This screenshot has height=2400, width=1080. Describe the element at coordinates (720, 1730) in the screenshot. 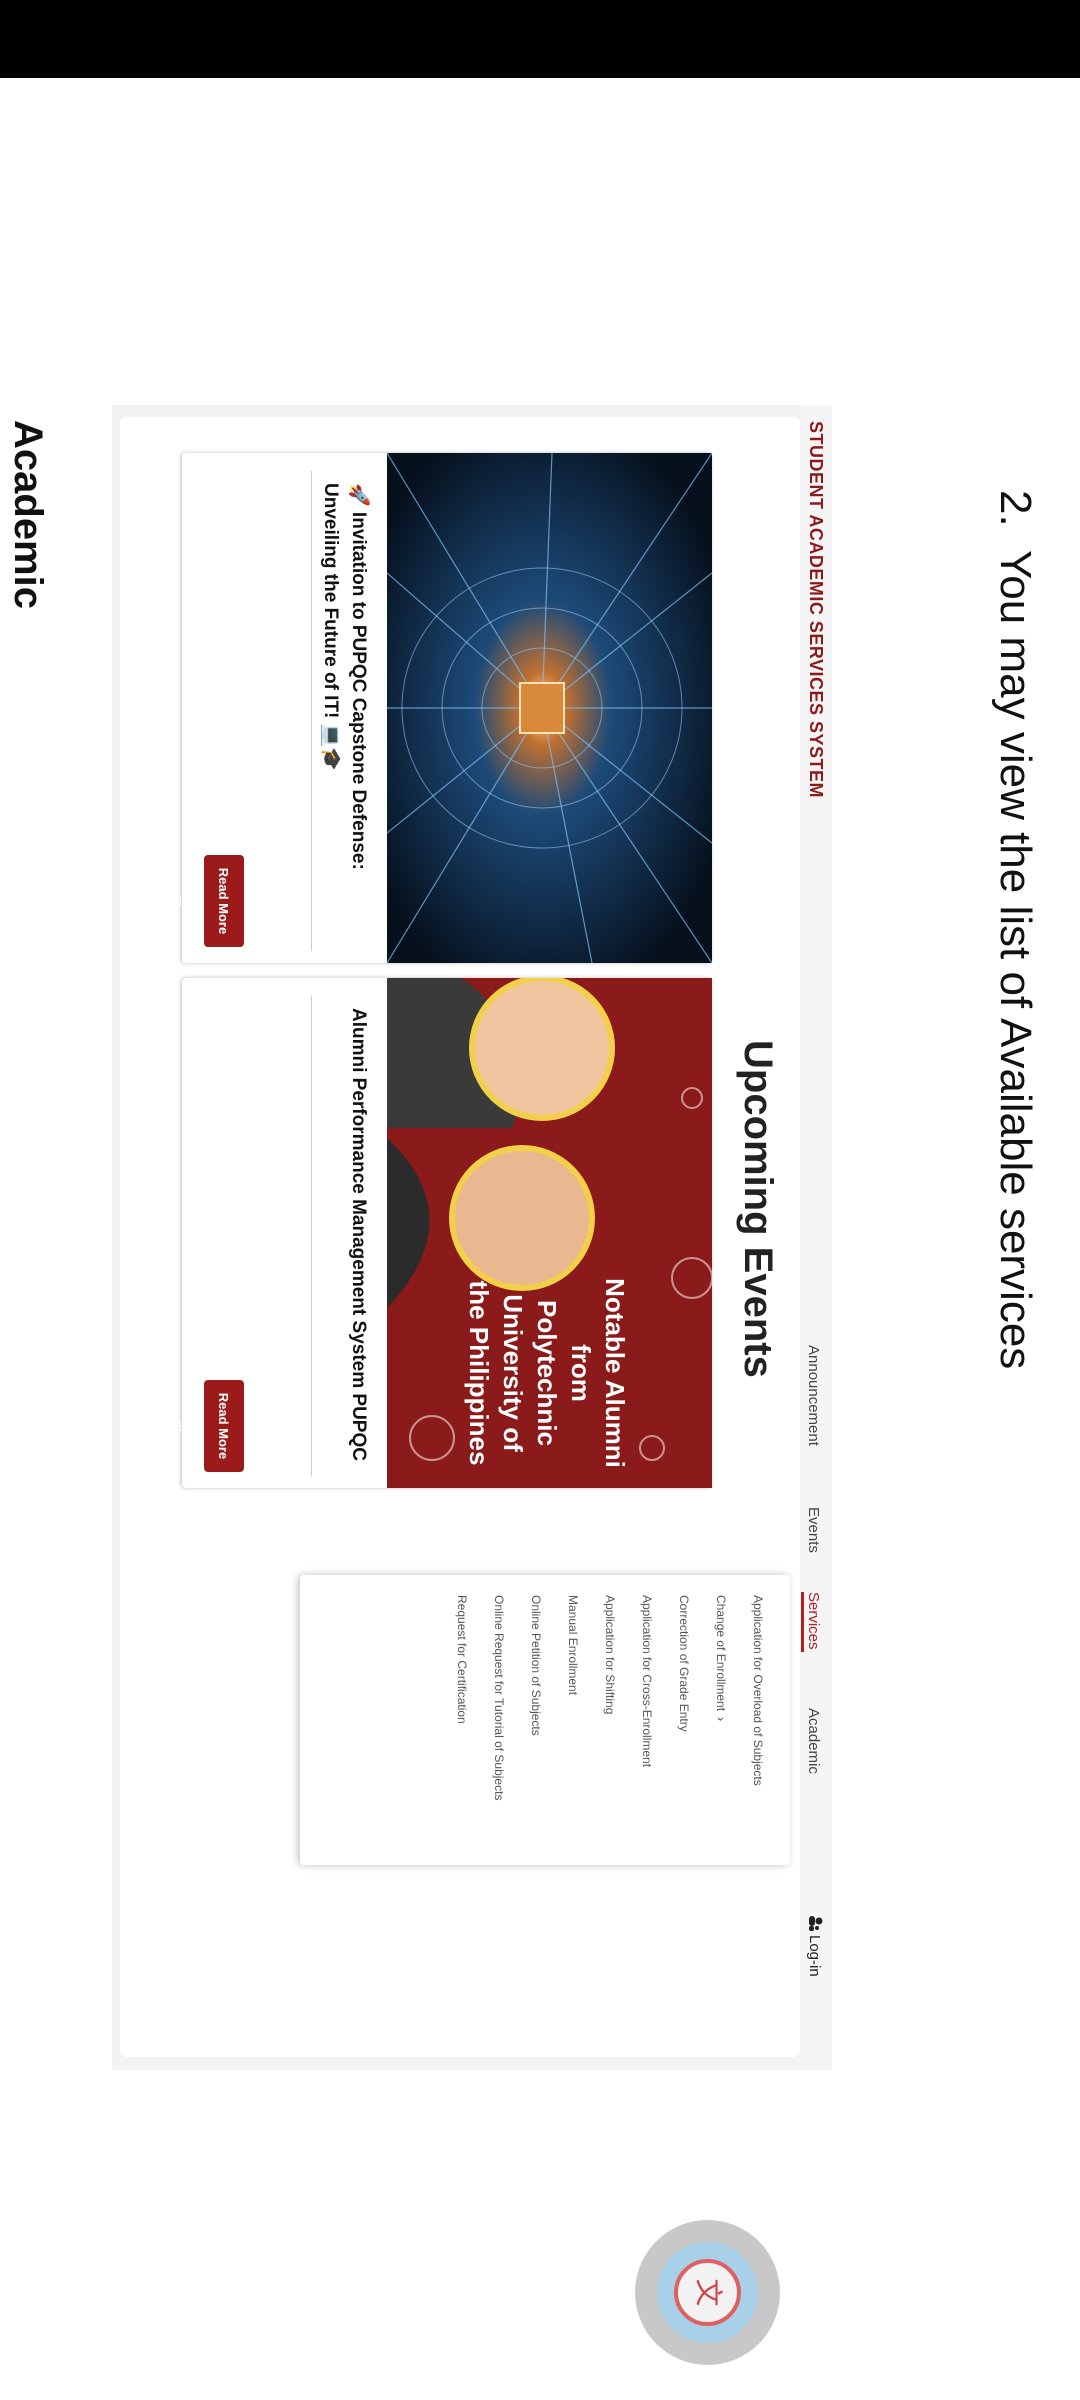

I see `service-item: Change of Enrollment›` at that location.